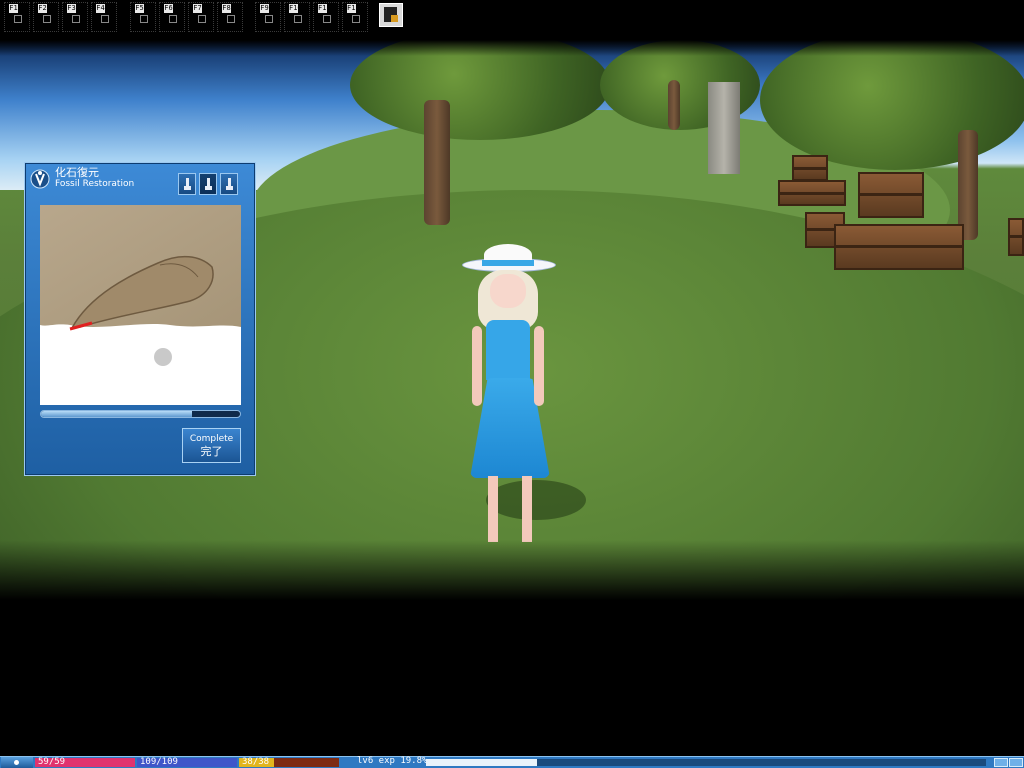 This screenshot has height=768, width=1024. What do you see at coordinates (71, 8) in the screenshot?
I see `hotkey-label: F3` at bounding box center [71, 8].